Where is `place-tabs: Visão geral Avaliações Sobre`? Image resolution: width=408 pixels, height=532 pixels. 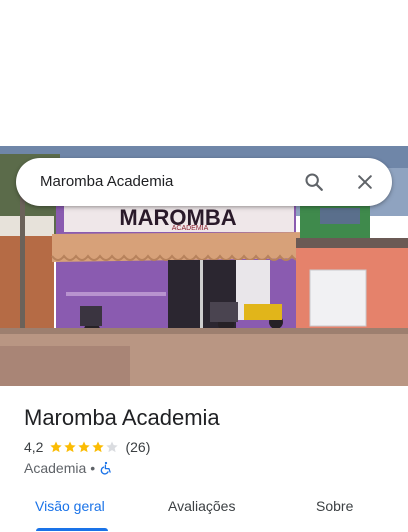
place-tabs: Visão geral Avaliações Sobre is located at coordinates (204, 513).